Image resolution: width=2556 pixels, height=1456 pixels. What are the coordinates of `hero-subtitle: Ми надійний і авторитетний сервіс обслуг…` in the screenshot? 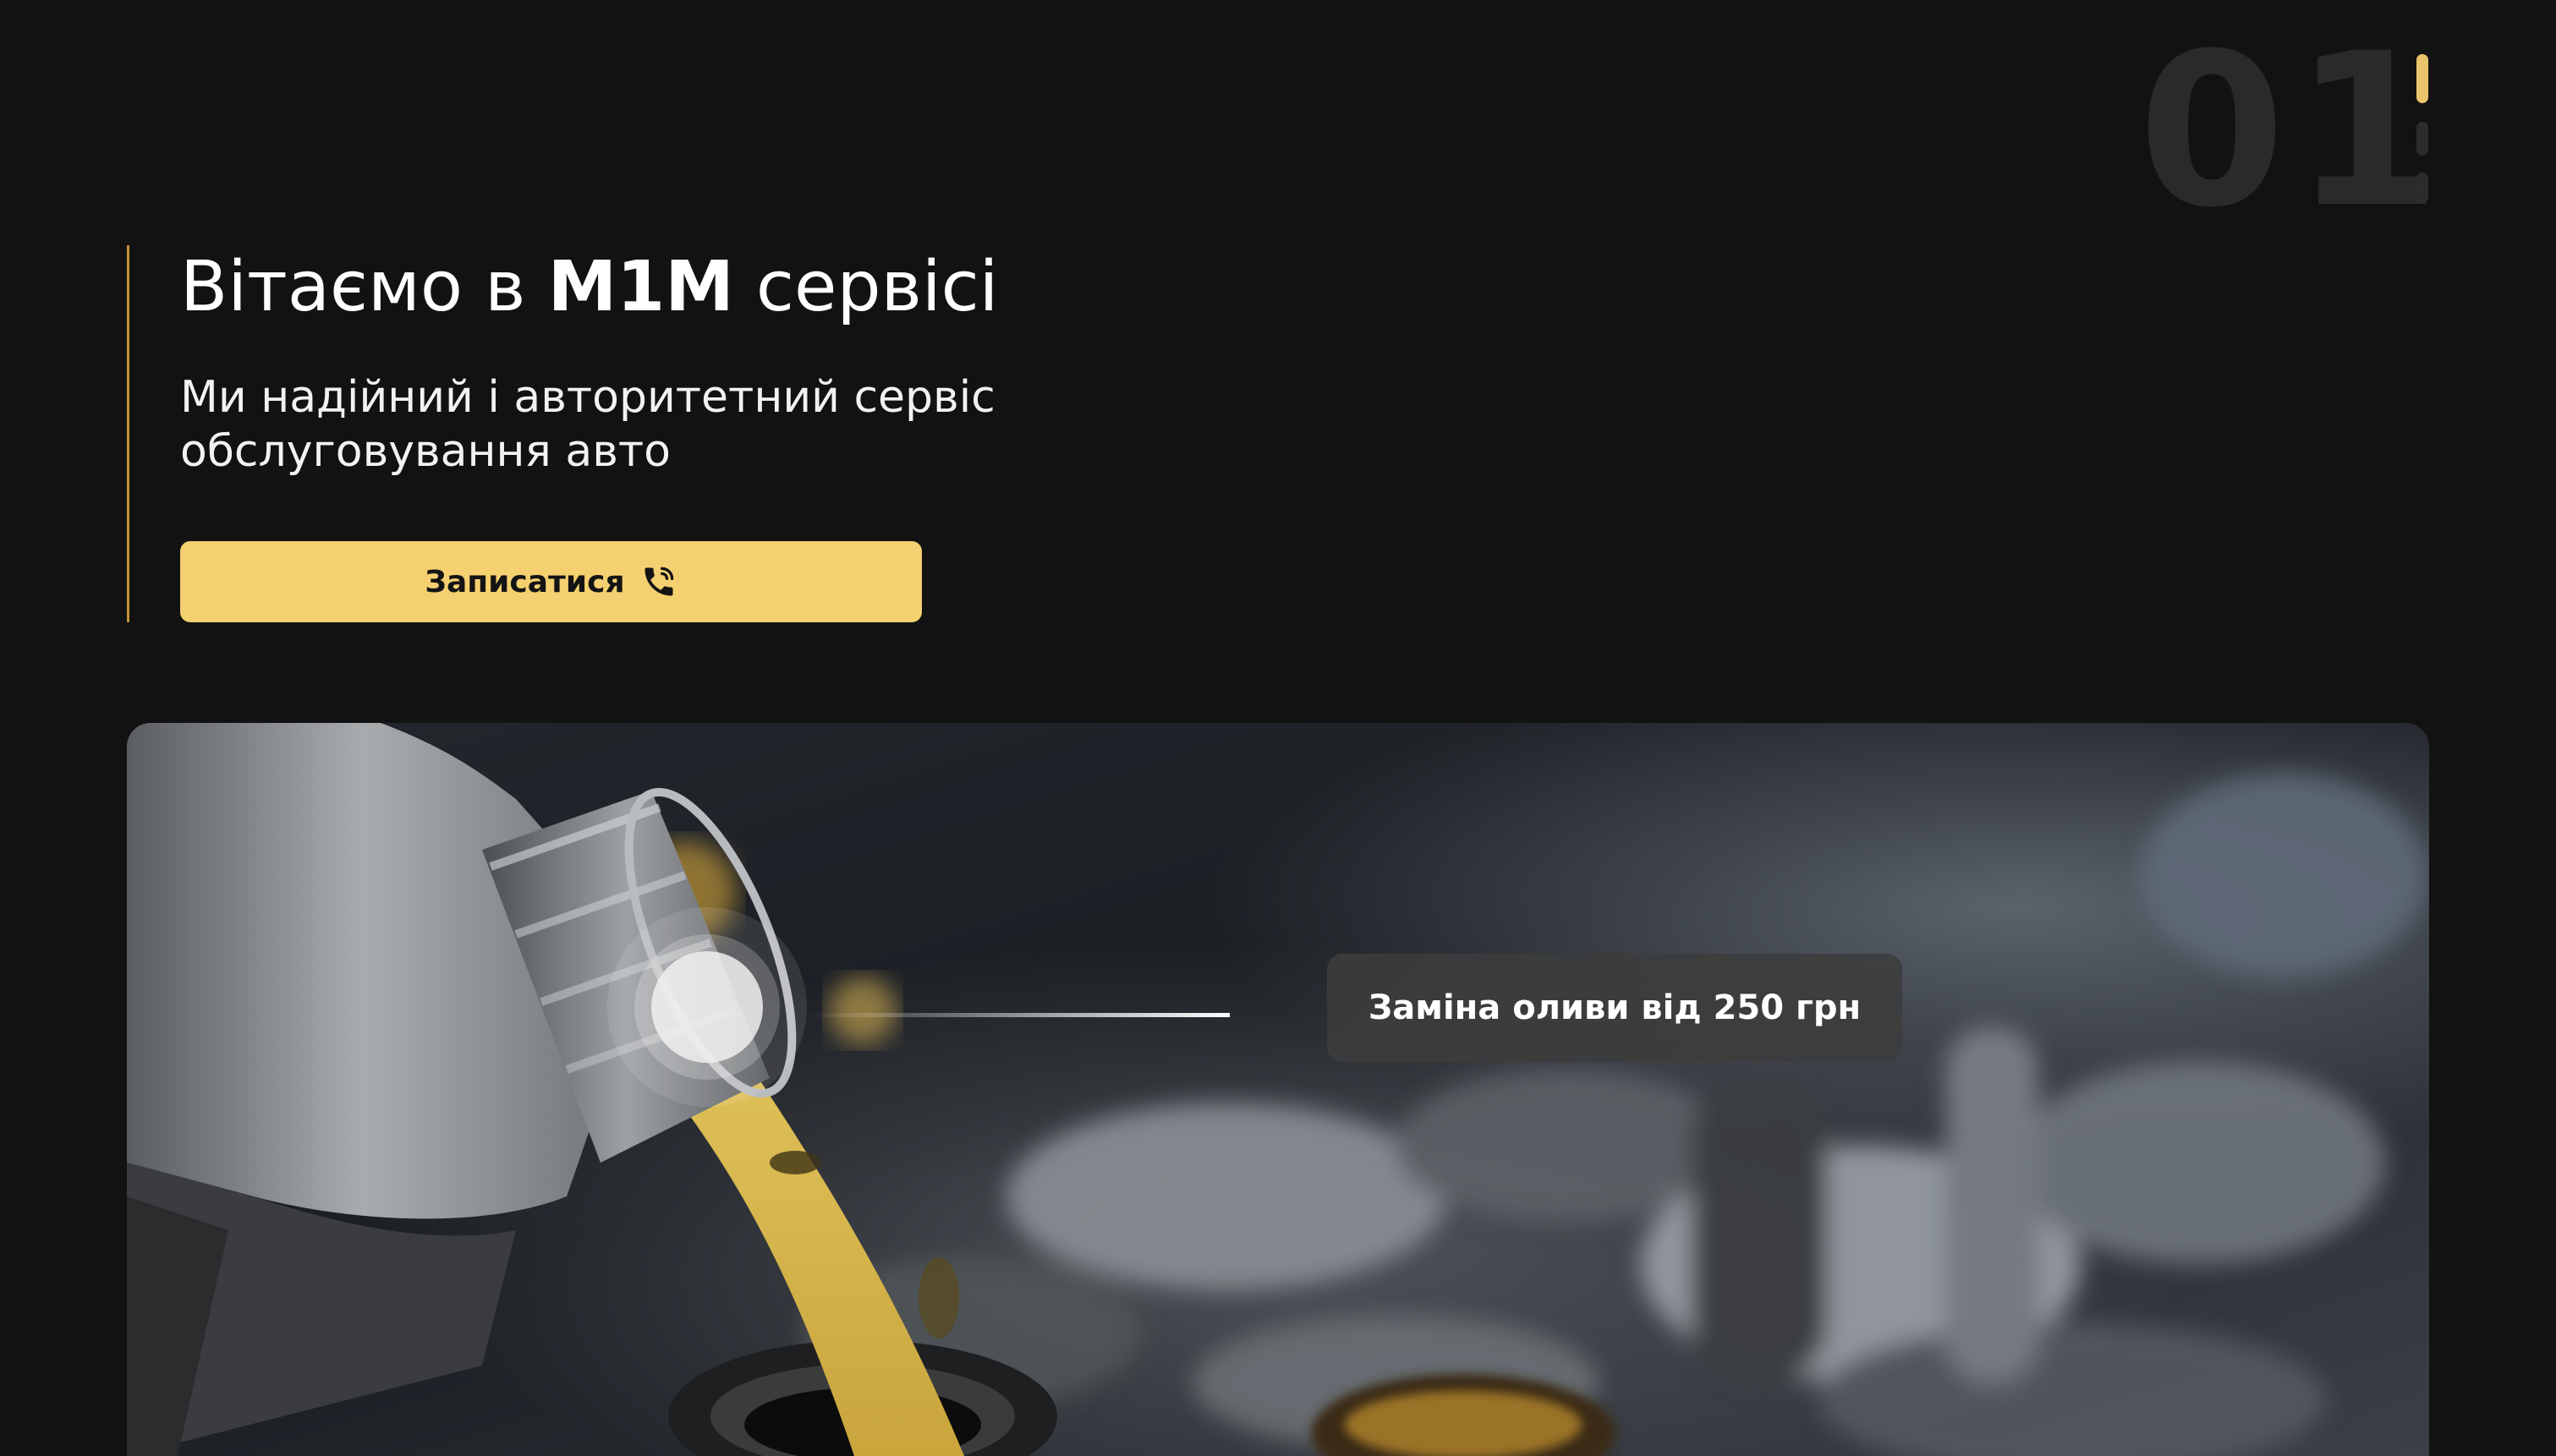 It's located at (588, 425).